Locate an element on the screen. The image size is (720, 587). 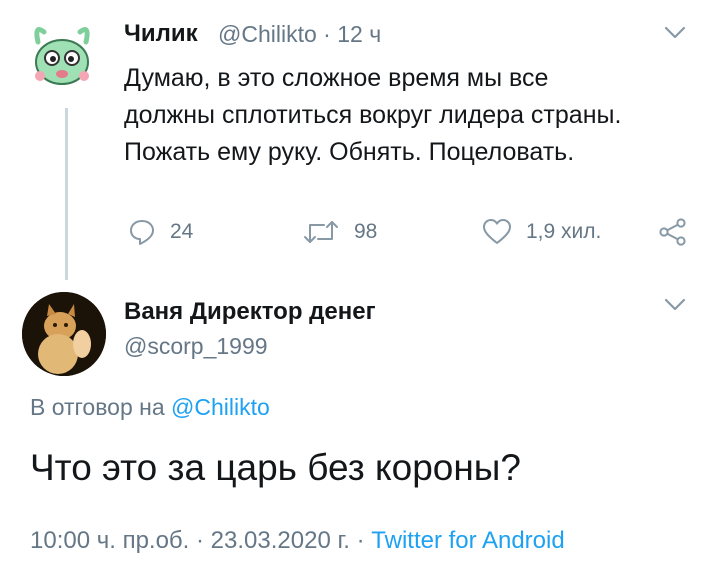
reply-options-chevron-icon is located at coordinates (675, 305).